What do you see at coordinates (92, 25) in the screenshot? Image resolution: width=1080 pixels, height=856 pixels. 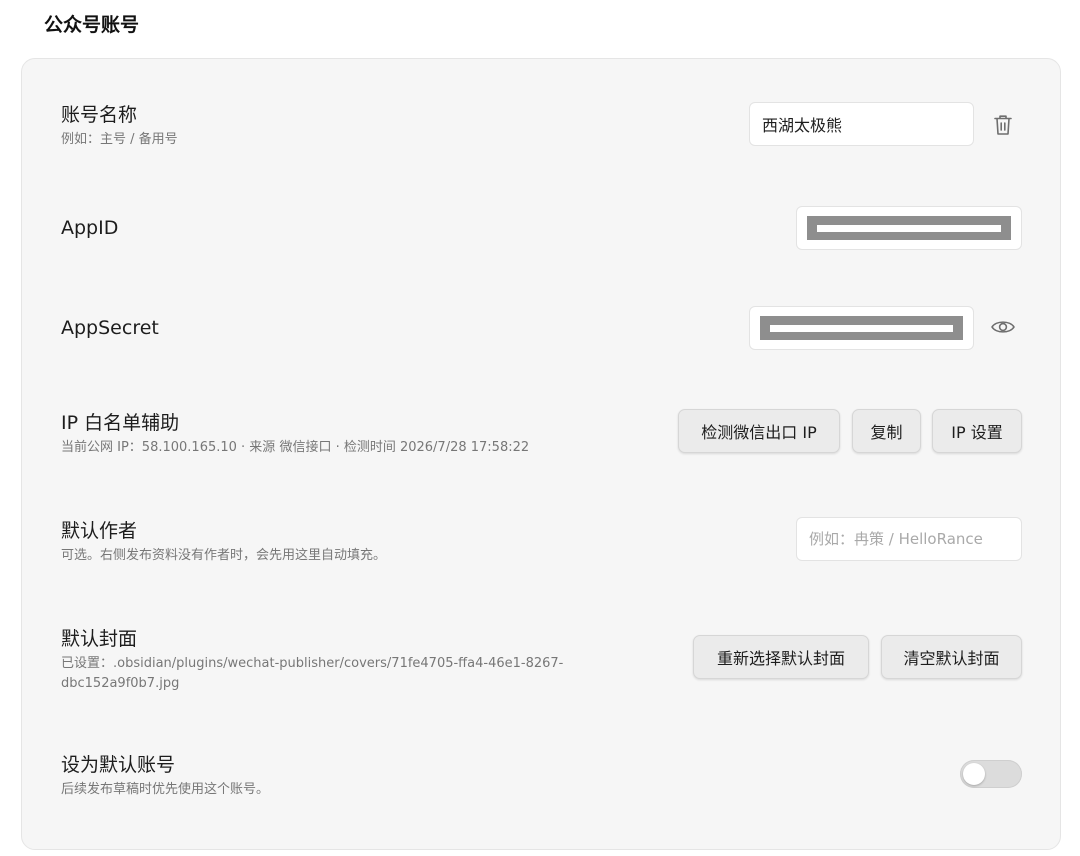 I see `section-title: 公众号账号` at bounding box center [92, 25].